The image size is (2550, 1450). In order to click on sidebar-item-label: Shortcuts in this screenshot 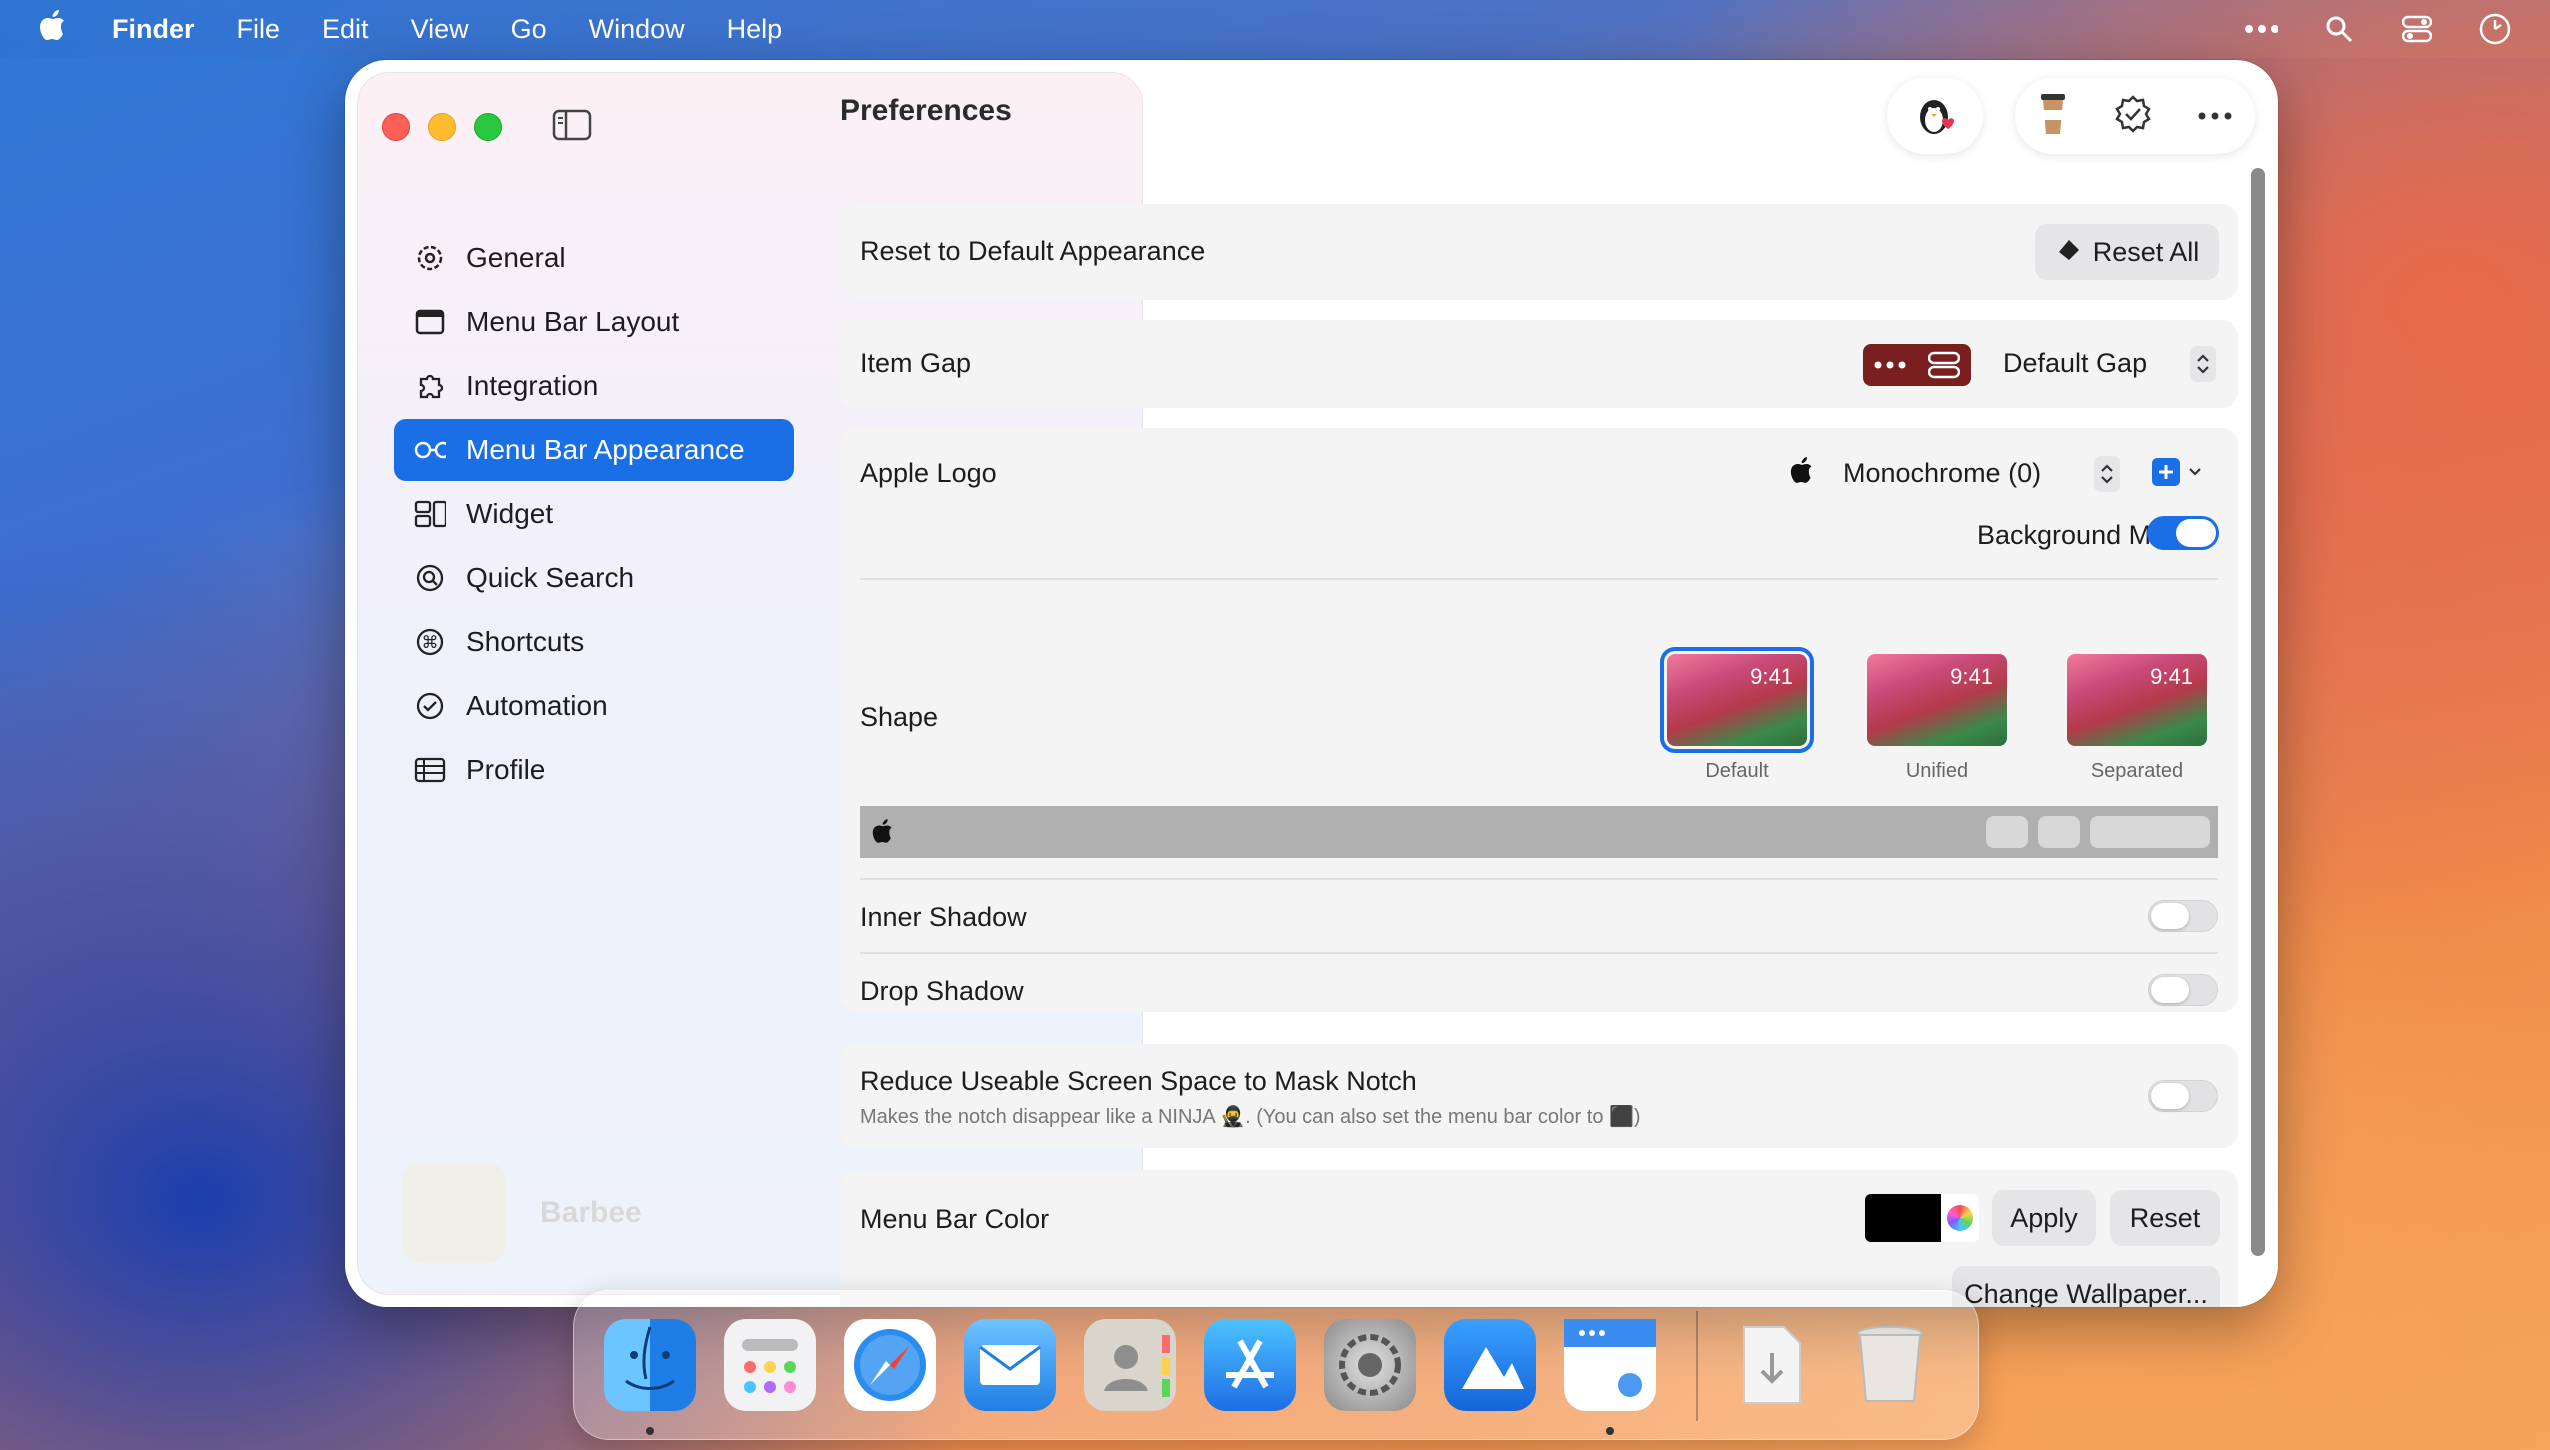, I will do `click(525, 641)`.